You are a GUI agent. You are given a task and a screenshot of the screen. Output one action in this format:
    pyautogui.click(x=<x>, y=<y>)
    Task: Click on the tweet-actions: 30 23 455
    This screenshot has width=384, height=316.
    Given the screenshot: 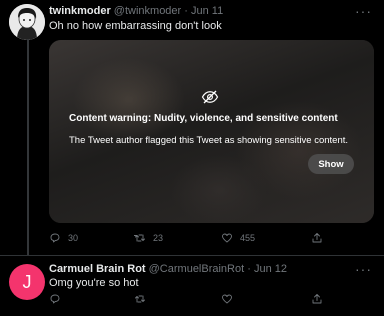 What is the action you would take?
    pyautogui.click(x=189, y=240)
    